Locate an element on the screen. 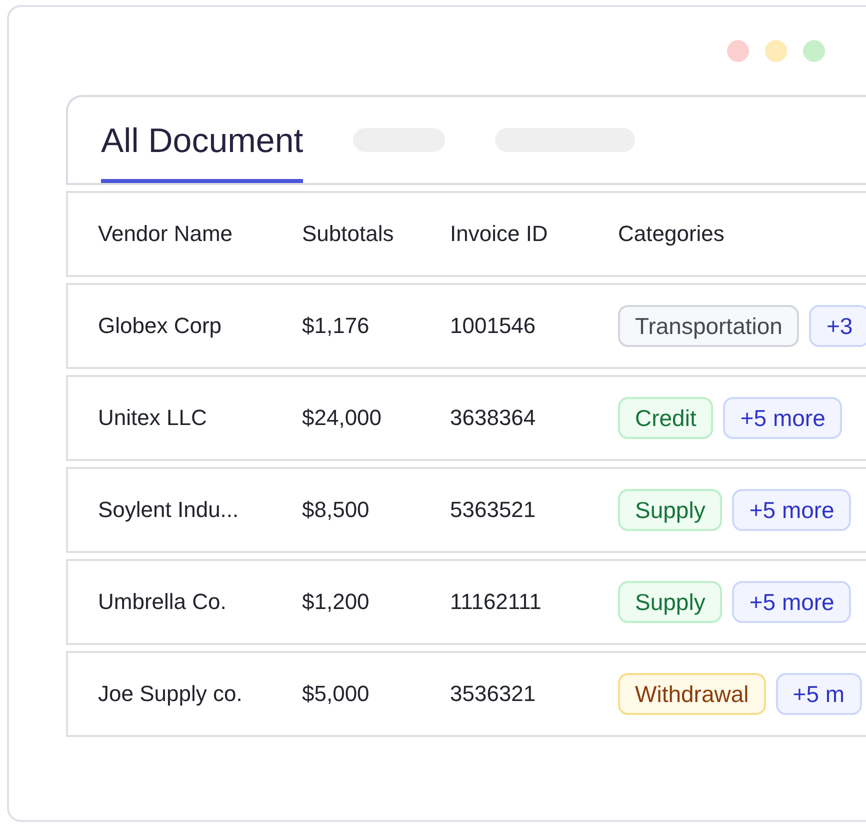 Image resolution: width=866 pixels, height=834 pixels. category-tag: Withdrawal is located at coordinates (692, 694).